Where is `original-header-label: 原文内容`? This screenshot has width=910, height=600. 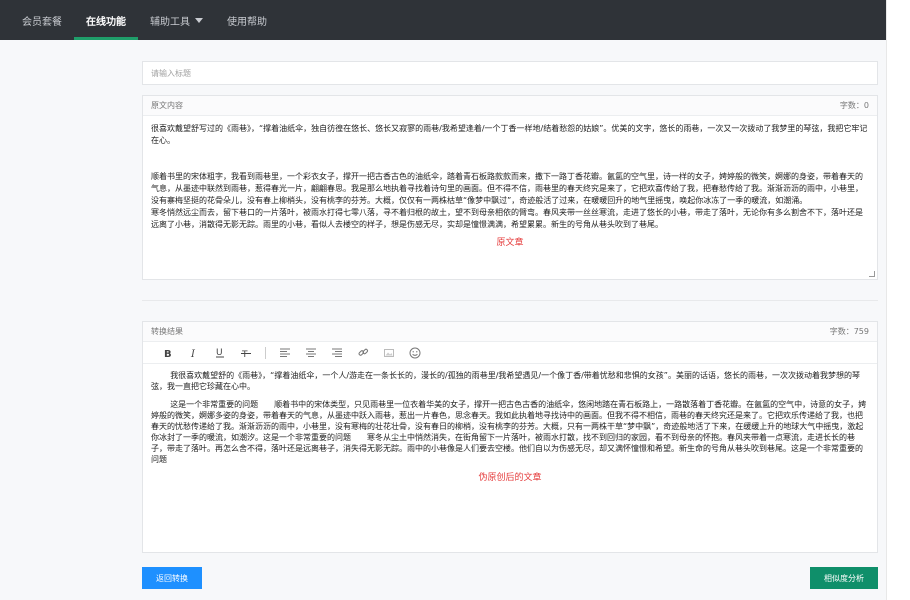 original-header-label: 原文内容 is located at coordinates (167, 105).